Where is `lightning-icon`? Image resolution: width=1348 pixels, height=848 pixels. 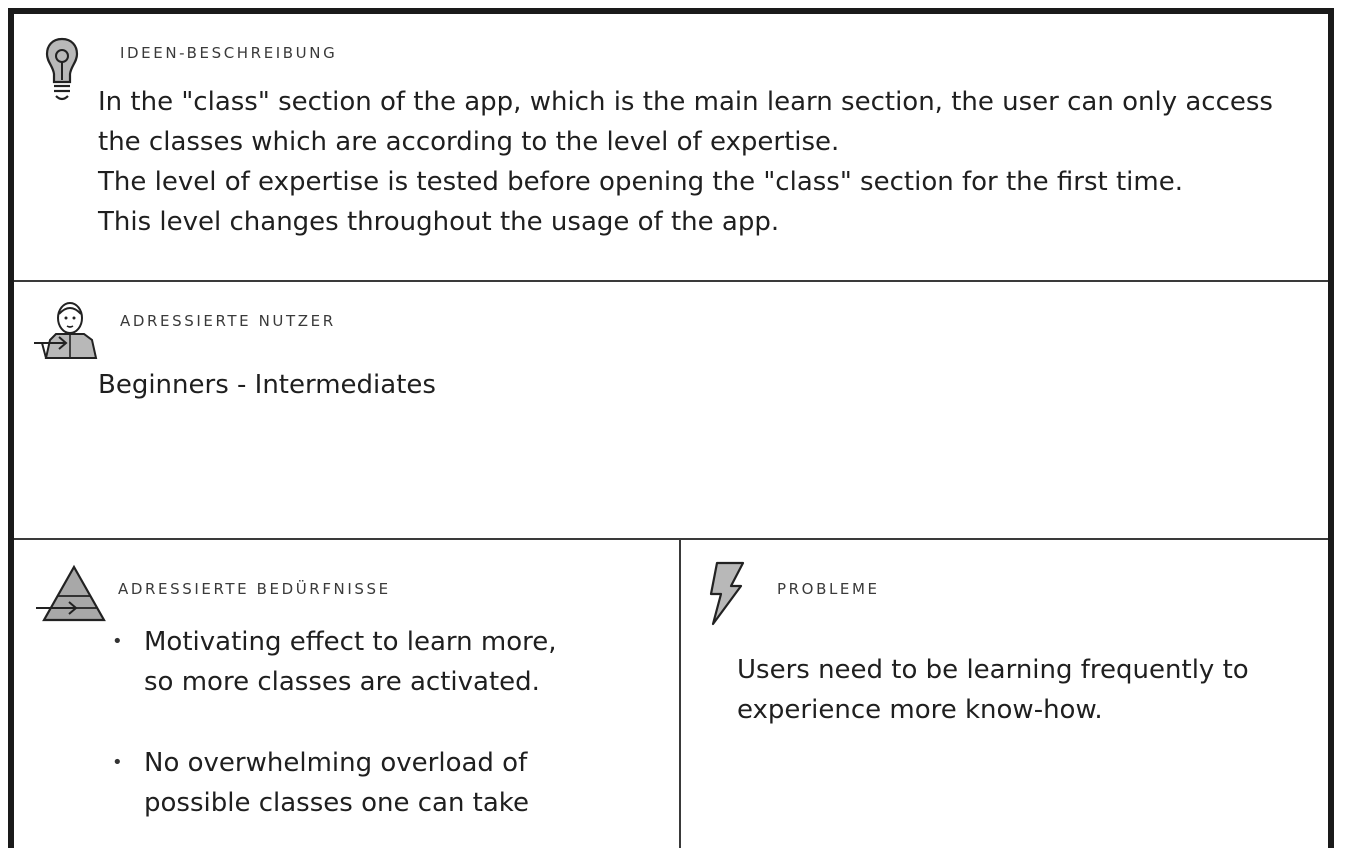
lightning-icon is located at coordinates (727, 593).